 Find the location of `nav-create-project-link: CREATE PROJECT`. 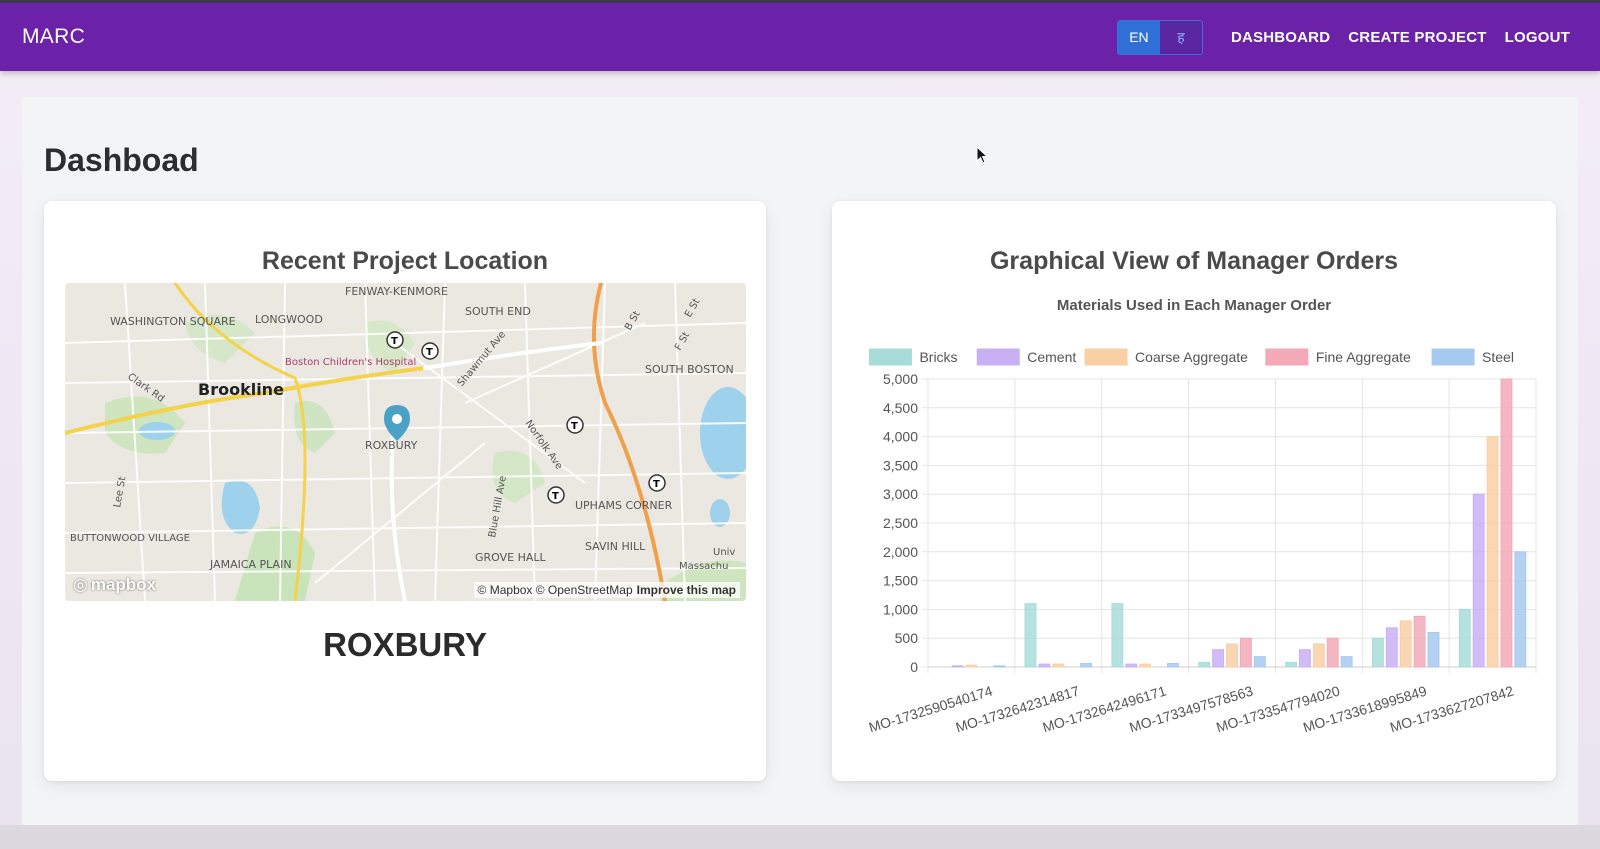

nav-create-project-link: CREATE PROJECT is located at coordinates (1417, 37).